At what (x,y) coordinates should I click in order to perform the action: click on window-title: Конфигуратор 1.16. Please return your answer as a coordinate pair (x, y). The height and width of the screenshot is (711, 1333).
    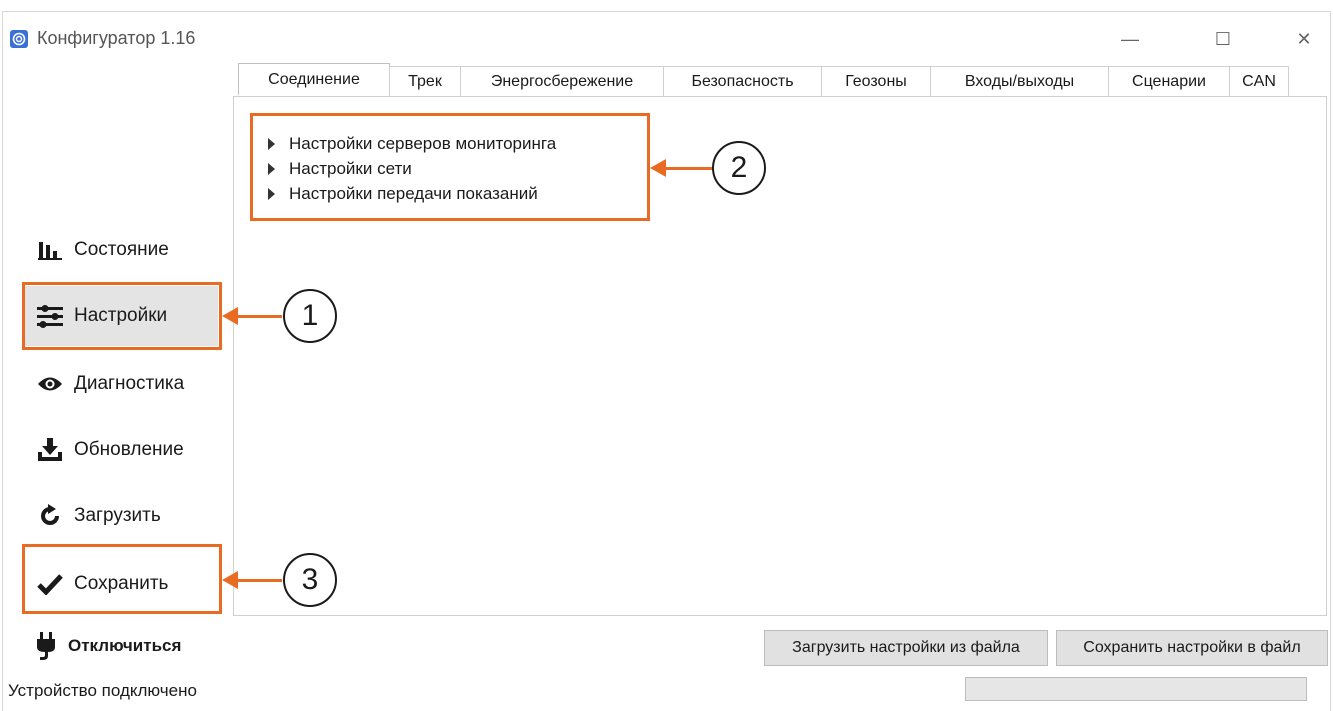
    Looking at the image, I should click on (116, 38).